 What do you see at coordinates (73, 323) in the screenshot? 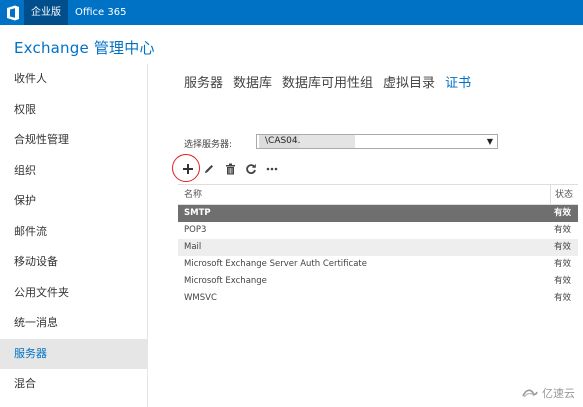
I see `nav-item-unified-messaging: 统一消息` at bounding box center [73, 323].